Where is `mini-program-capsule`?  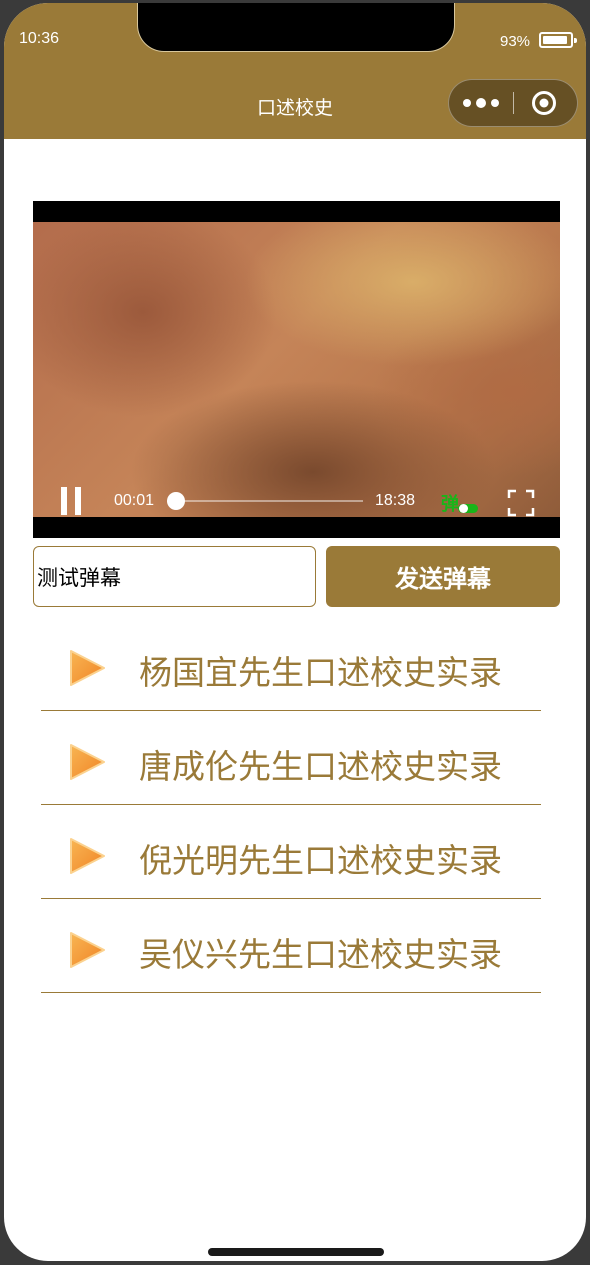
mini-program-capsule is located at coordinates (513, 103).